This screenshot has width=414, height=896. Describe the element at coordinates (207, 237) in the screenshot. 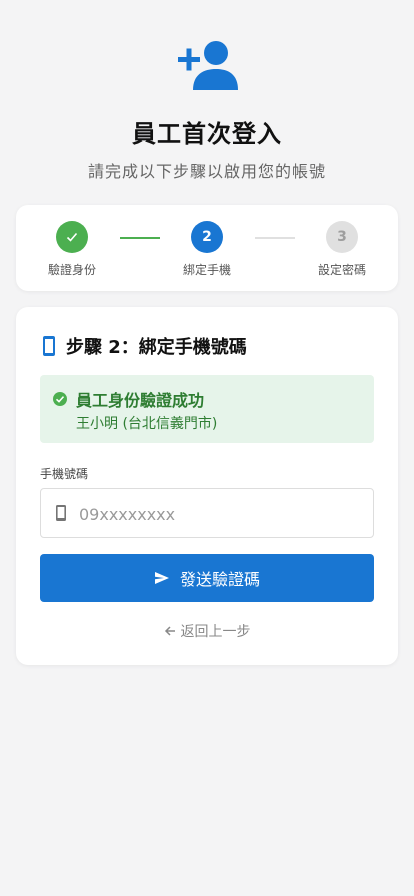

I see `step-2-circle: 2` at that location.